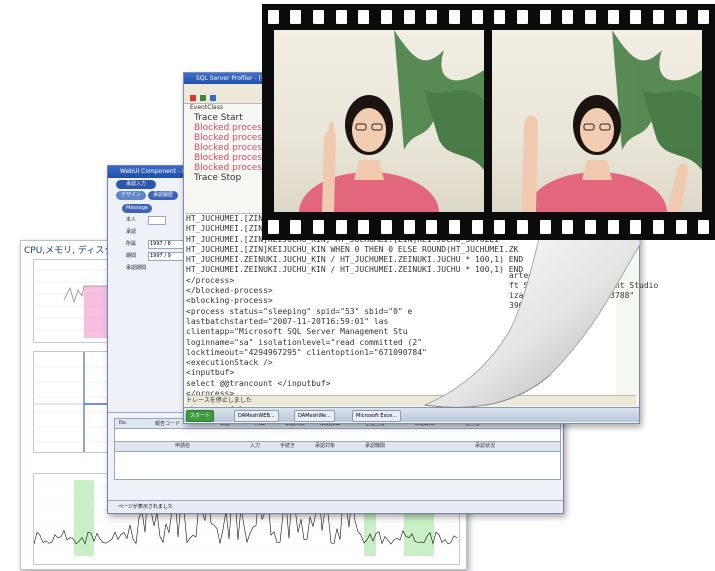  What do you see at coordinates (488, 17) in the screenshot?
I see `film-holes-top` at bounding box center [488, 17].